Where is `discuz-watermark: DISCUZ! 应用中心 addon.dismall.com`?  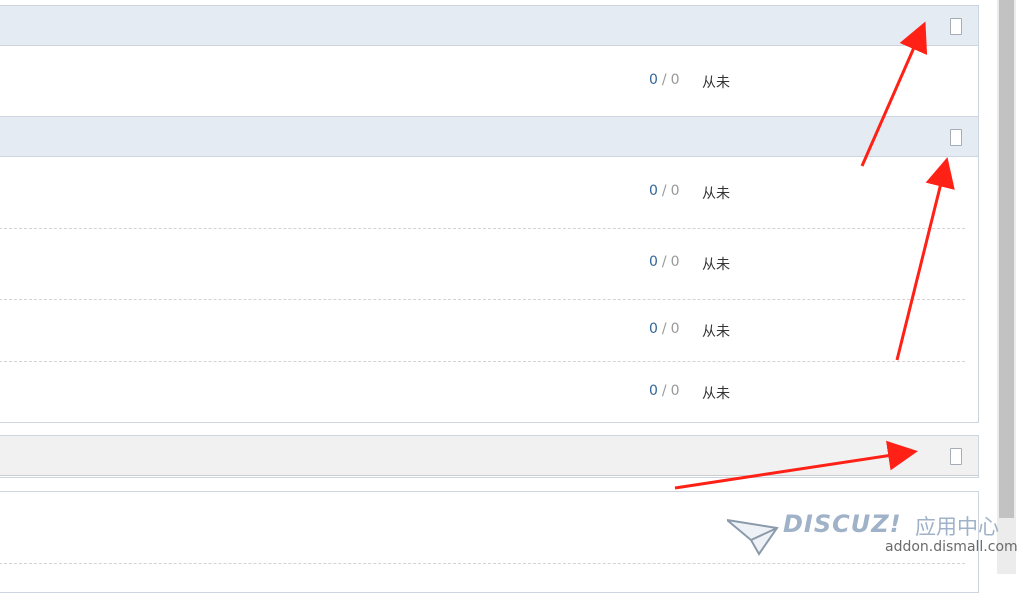 discuz-watermark: DISCUZ! 应用中心 addon.dismall.com is located at coordinates (872, 535).